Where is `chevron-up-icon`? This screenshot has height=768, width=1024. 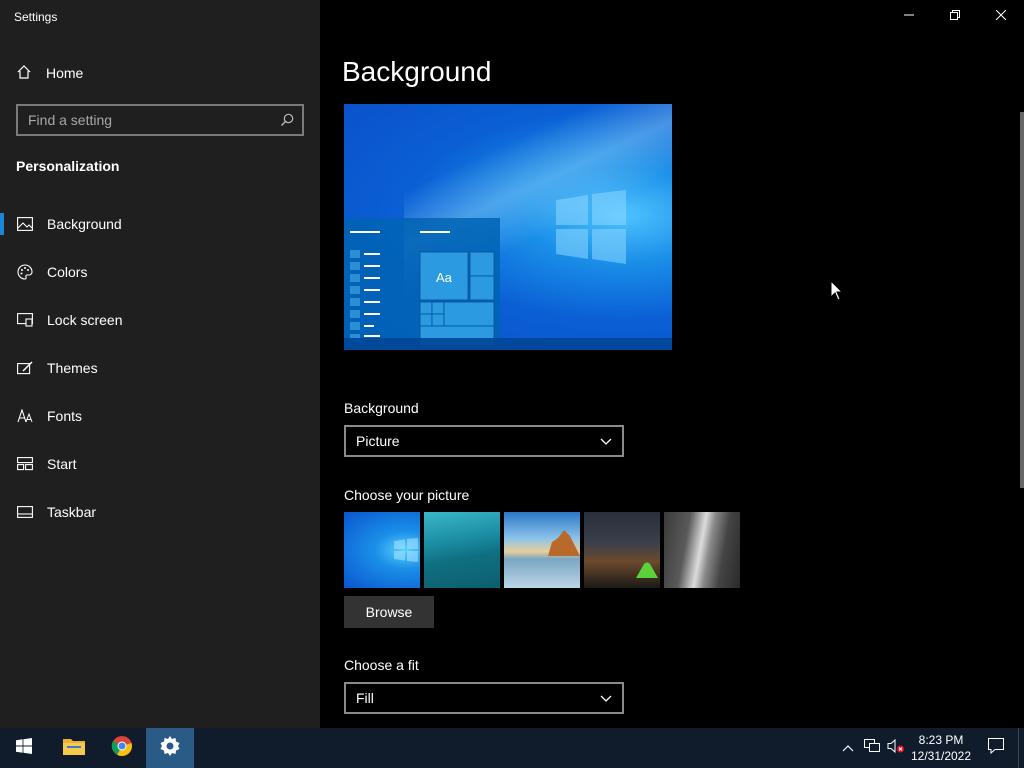
chevron-up-icon is located at coordinates (848, 748).